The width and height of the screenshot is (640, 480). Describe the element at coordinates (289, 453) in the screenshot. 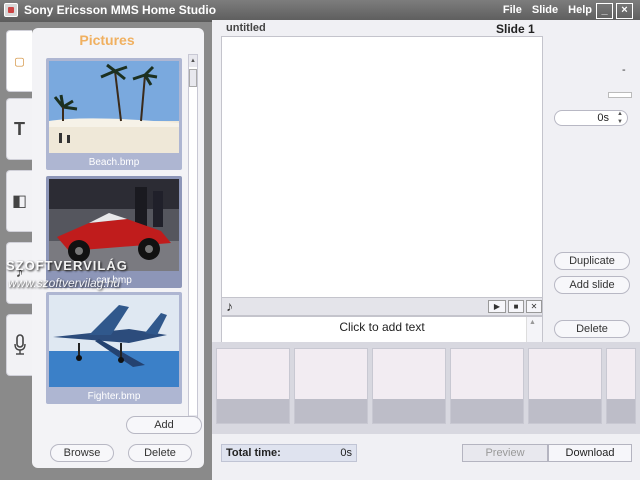

I see `total-time-box: Total time: 0s` at that location.